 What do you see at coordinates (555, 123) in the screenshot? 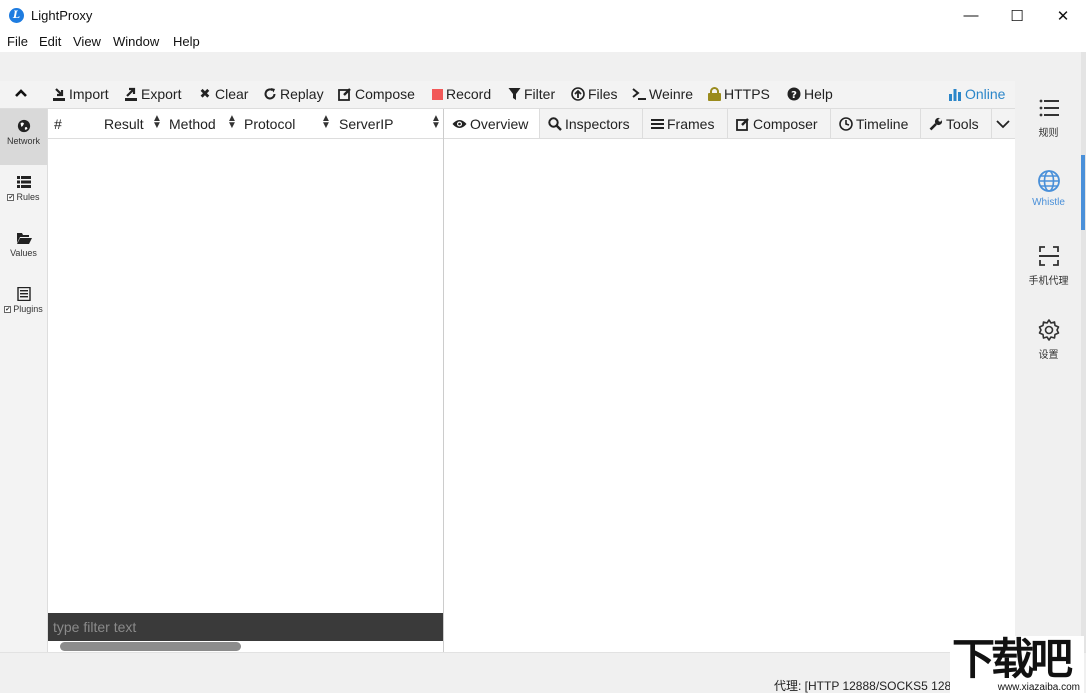
I see `search-icon` at bounding box center [555, 123].